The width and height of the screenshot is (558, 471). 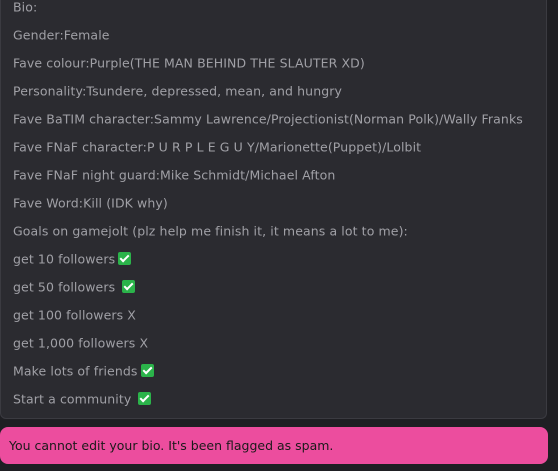 I want to click on bio-line: Start a community, so click(x=82, y=399).